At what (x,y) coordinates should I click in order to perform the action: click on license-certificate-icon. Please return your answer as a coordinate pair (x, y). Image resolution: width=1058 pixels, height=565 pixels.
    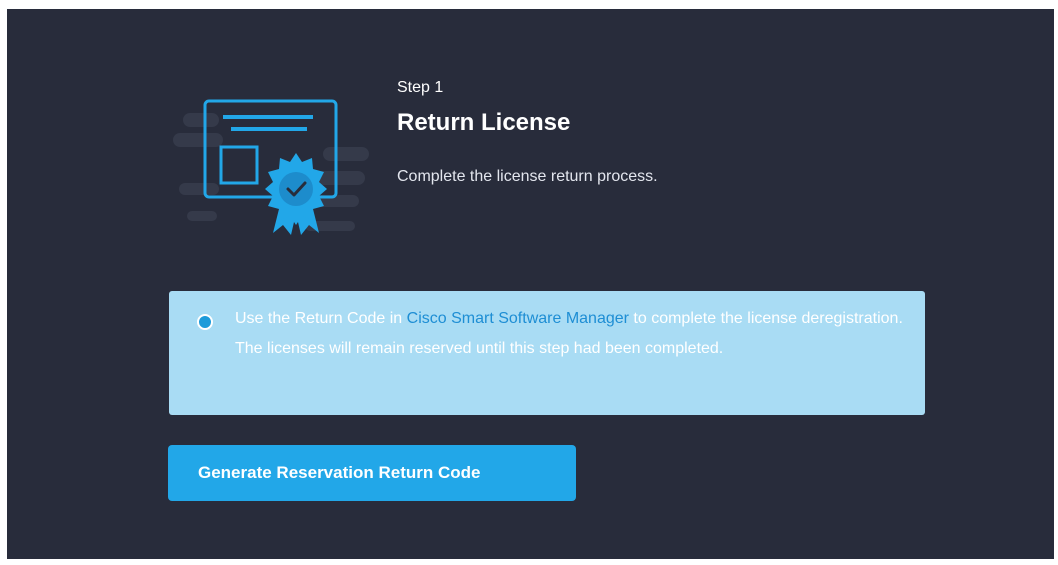
    Looking at the image, I should click on (271, 167).